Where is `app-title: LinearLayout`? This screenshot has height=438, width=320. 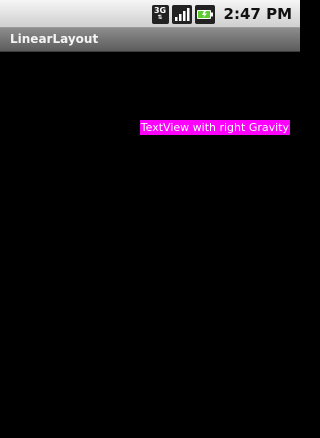
app-title: LinearLayout is located at coordinates (54, 39).